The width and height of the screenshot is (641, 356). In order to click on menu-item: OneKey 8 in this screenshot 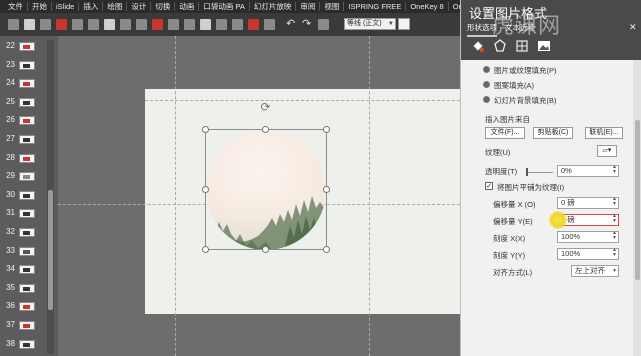, I will do `click(427, 6)`.